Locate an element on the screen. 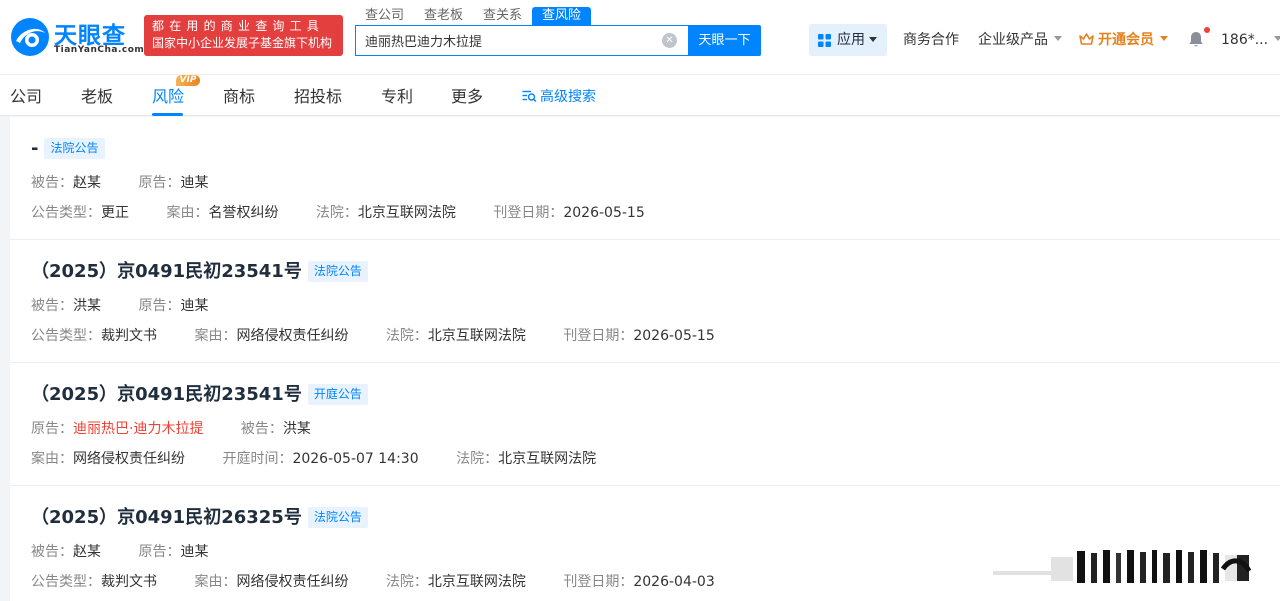 This screenshot has width=1280, height=601. nav-bidding: 招投标 is located at coordinates (318, 97).